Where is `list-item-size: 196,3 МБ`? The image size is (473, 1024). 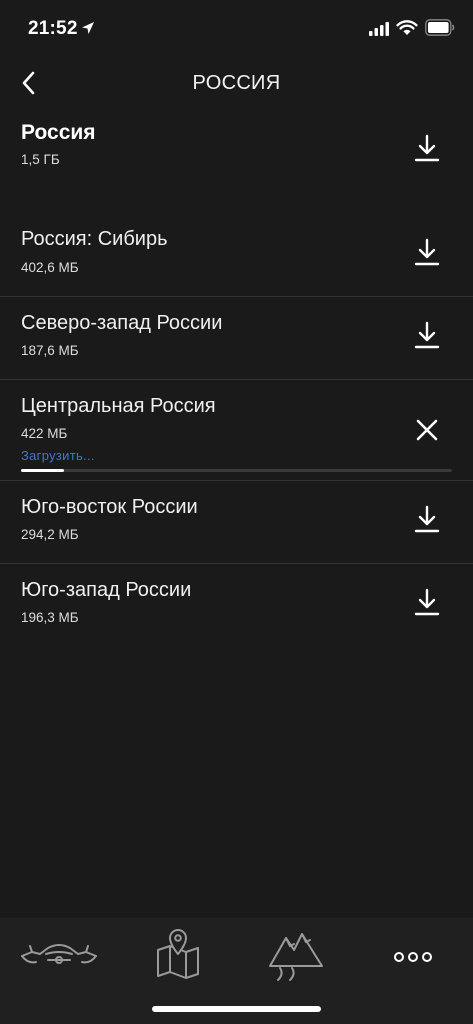
list-item-size: 196,3 МБ is located at coordinates (50, 617).